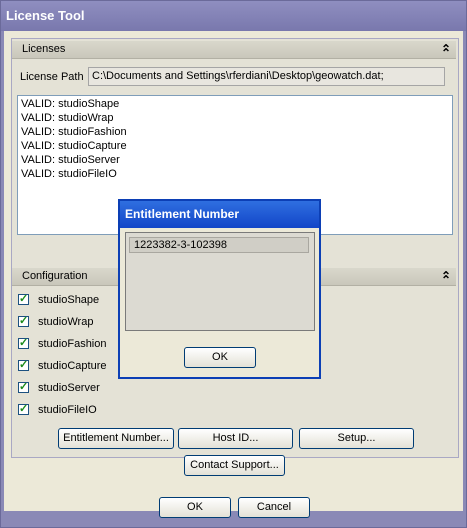 Image resolution: width=467 pixels, height=528 pixels. What do you see at coordinates (235, 132) in the screenshot?
I see `list-item: VALID: studioFashion` at bounding box center [235, 132].